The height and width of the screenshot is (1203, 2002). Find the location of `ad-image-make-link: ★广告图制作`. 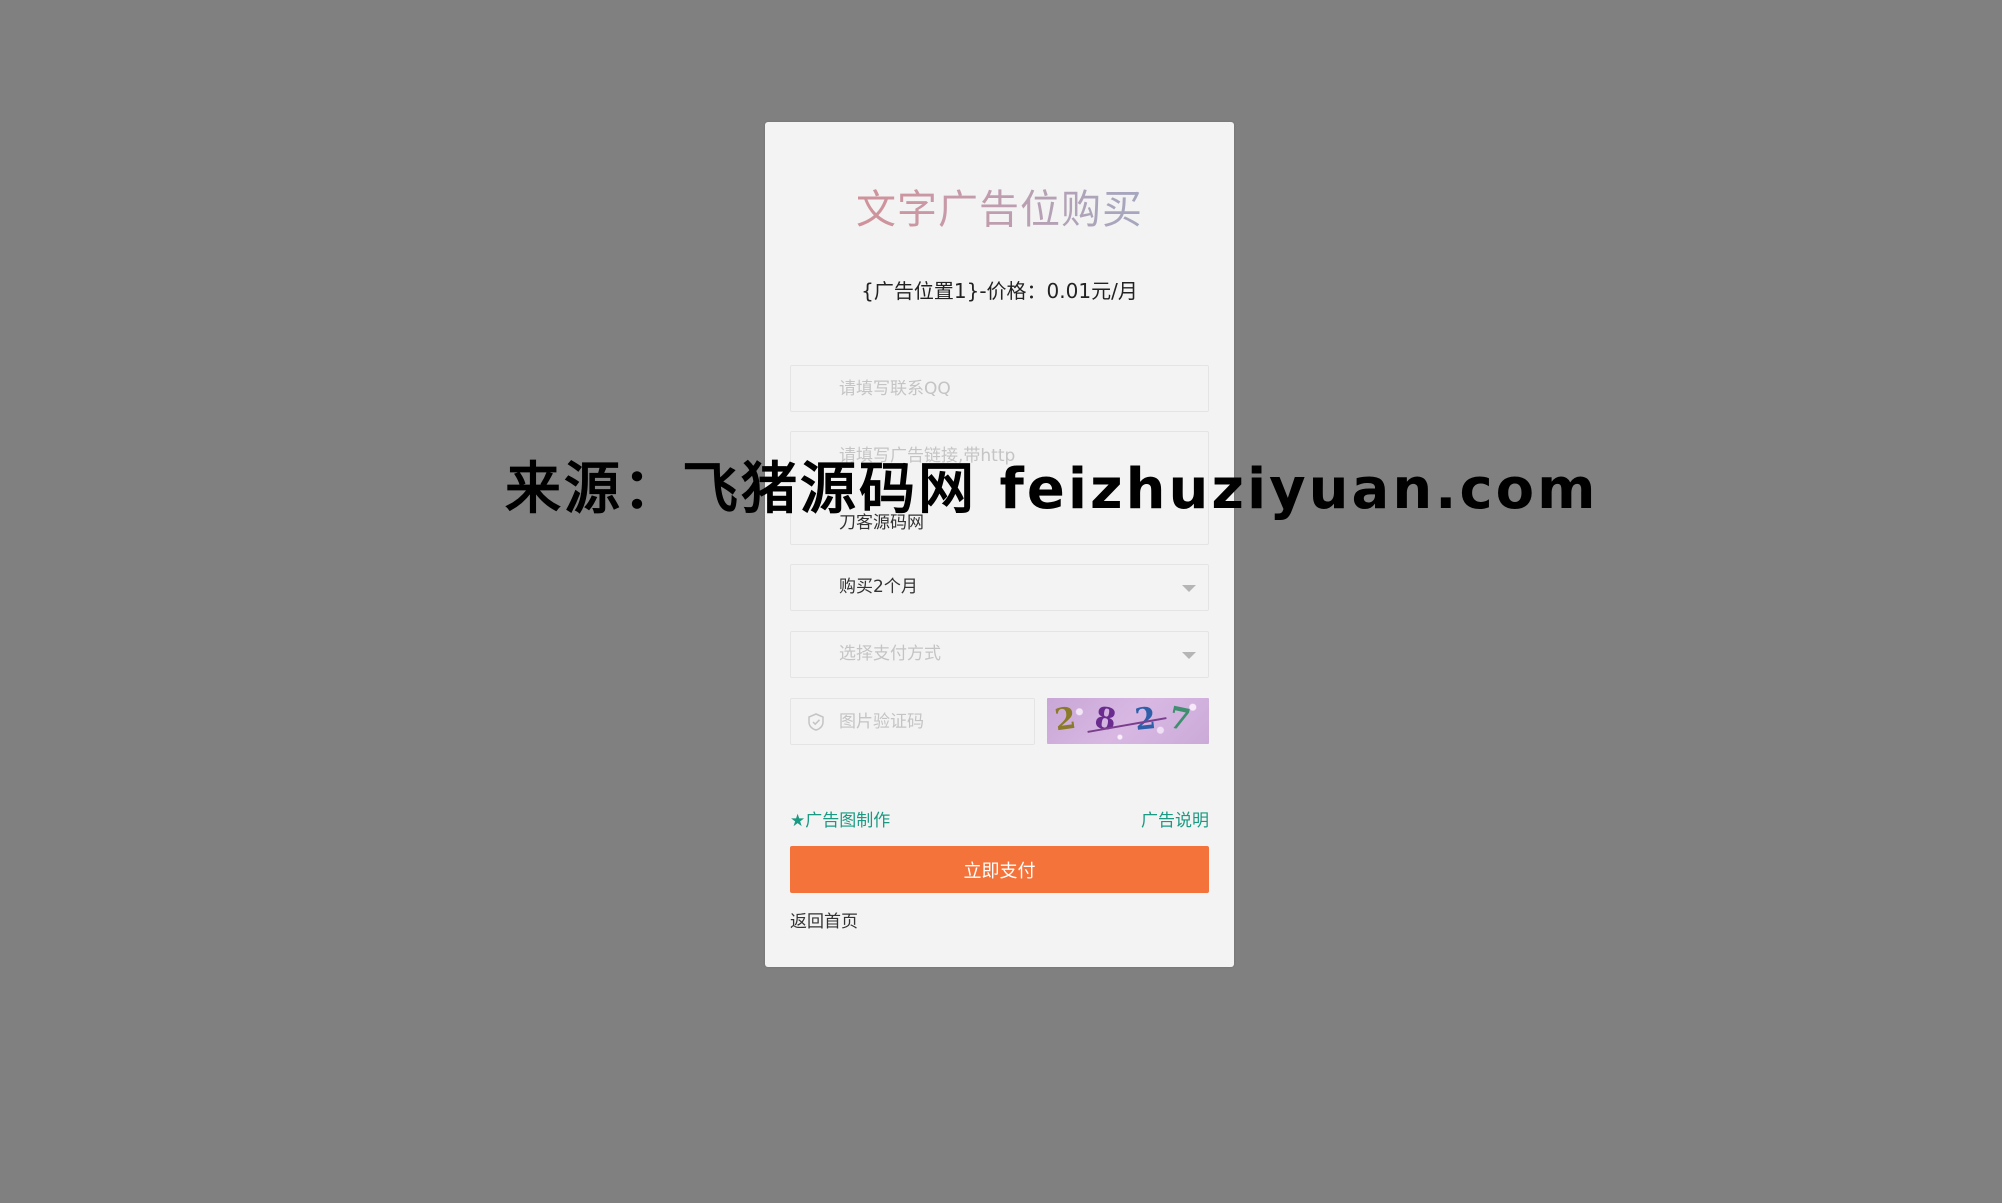

ad-image-make-link: ★广告图制作 is located at coordinates (840, 818).